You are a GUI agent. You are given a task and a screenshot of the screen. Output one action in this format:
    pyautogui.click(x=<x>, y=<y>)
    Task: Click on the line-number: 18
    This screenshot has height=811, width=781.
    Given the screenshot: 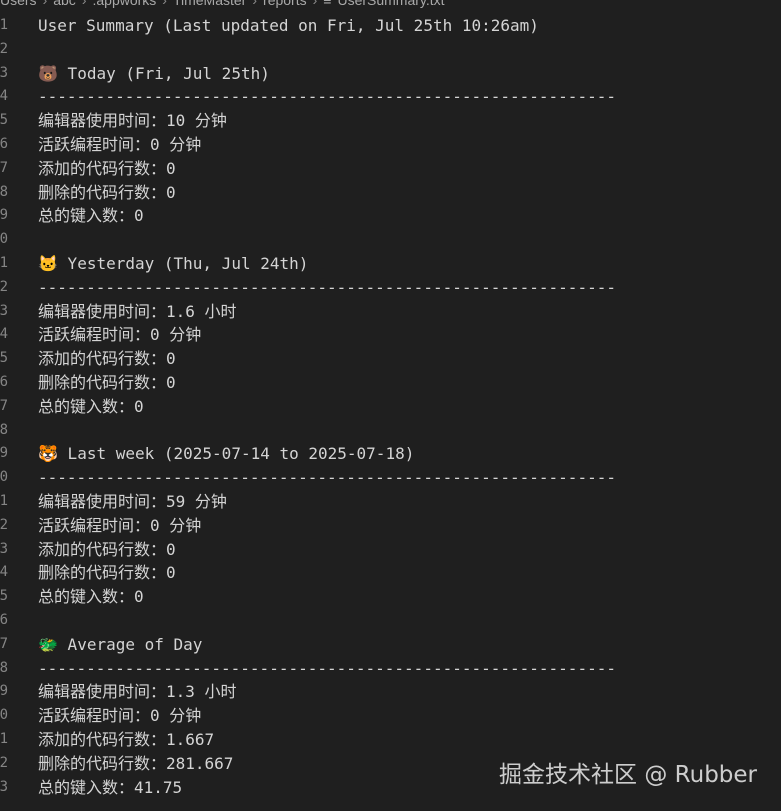 What is the action you would take?
    pyautogui.click(x=4, y=429)
    